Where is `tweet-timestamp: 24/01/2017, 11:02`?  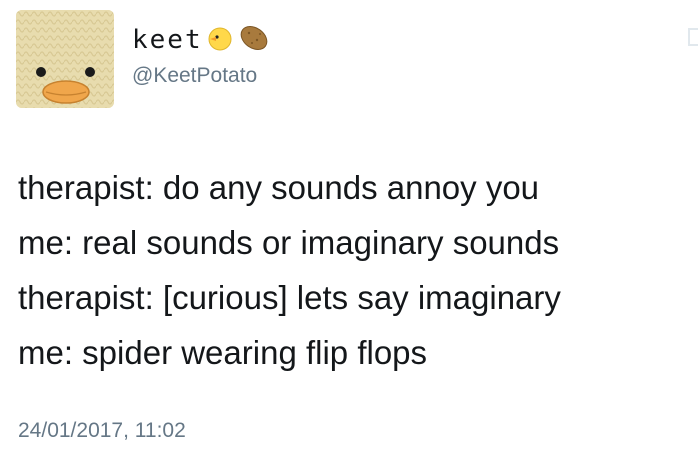
tweet-timestamp: 24/01/2017, 11:02 is located at coordinates (102, 431).